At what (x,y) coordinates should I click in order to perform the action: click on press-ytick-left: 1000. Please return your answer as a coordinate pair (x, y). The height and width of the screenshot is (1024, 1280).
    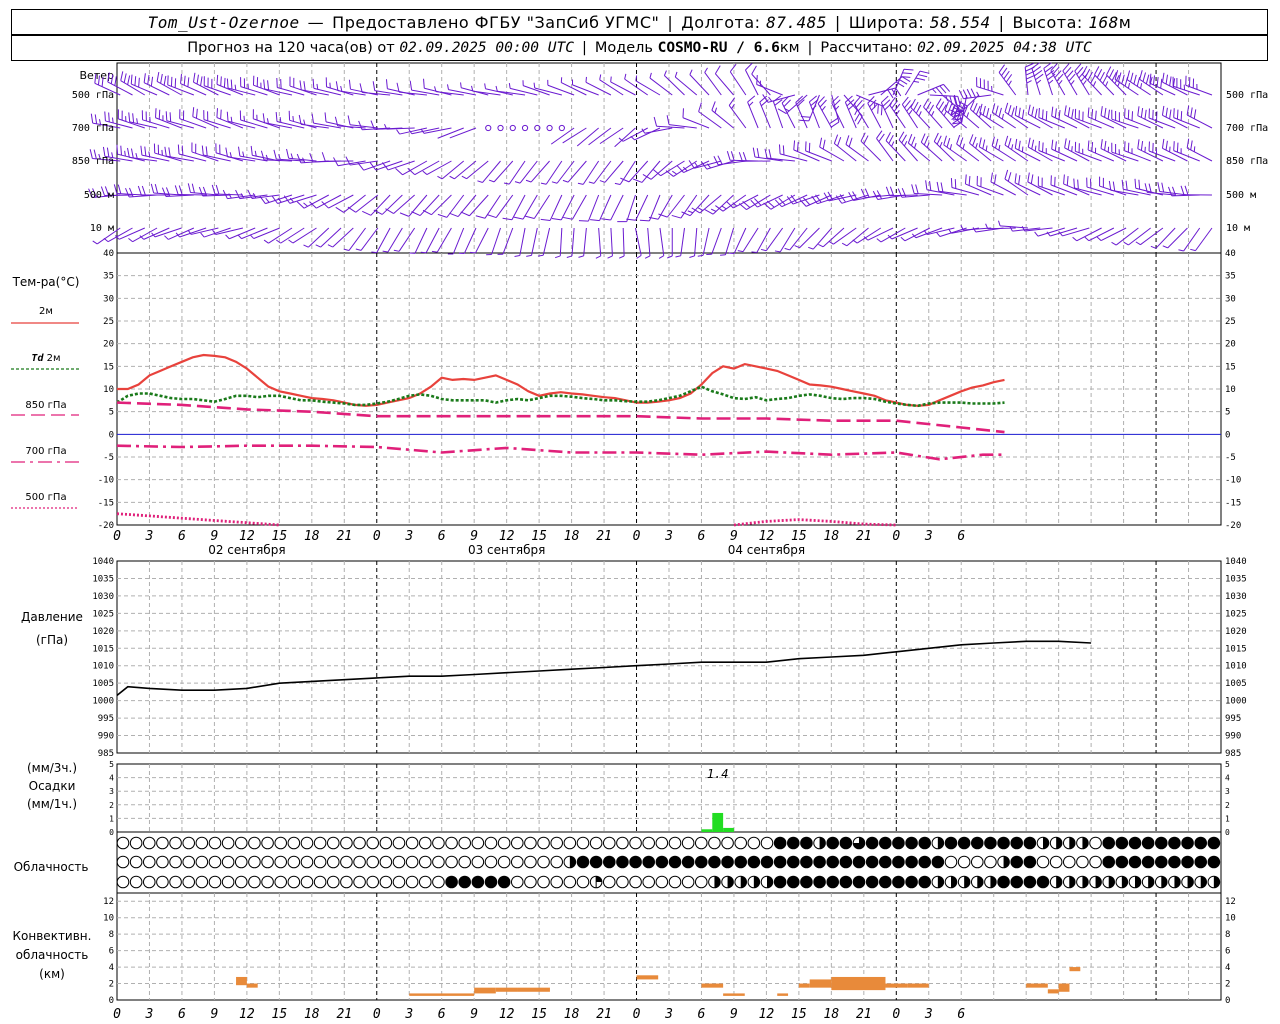
    Looking at the image, I should click on (103, 702).